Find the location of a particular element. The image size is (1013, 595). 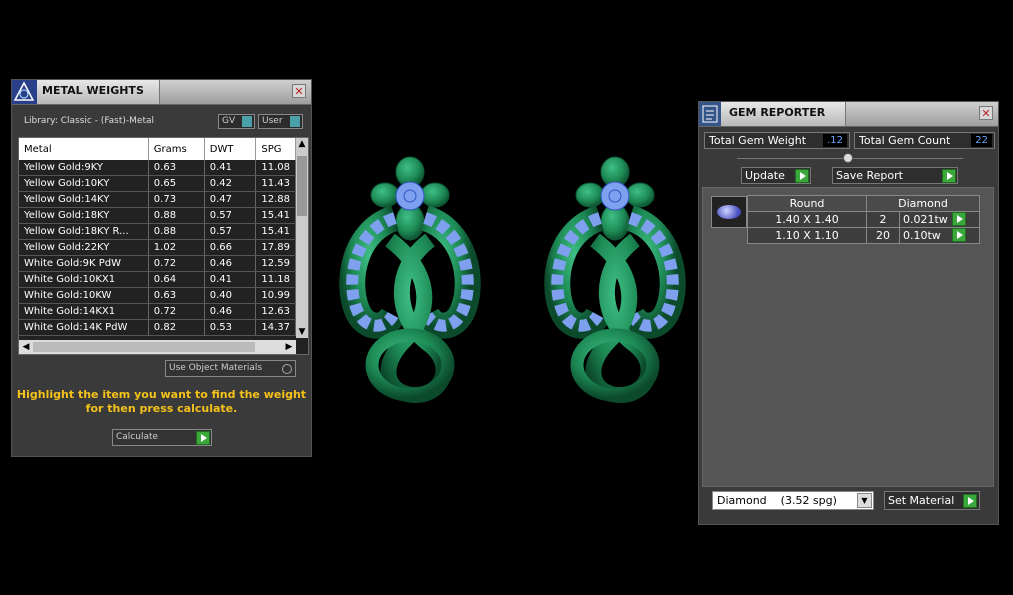

chevron-down-icon: ▼ is located at coordinates (864, 500).